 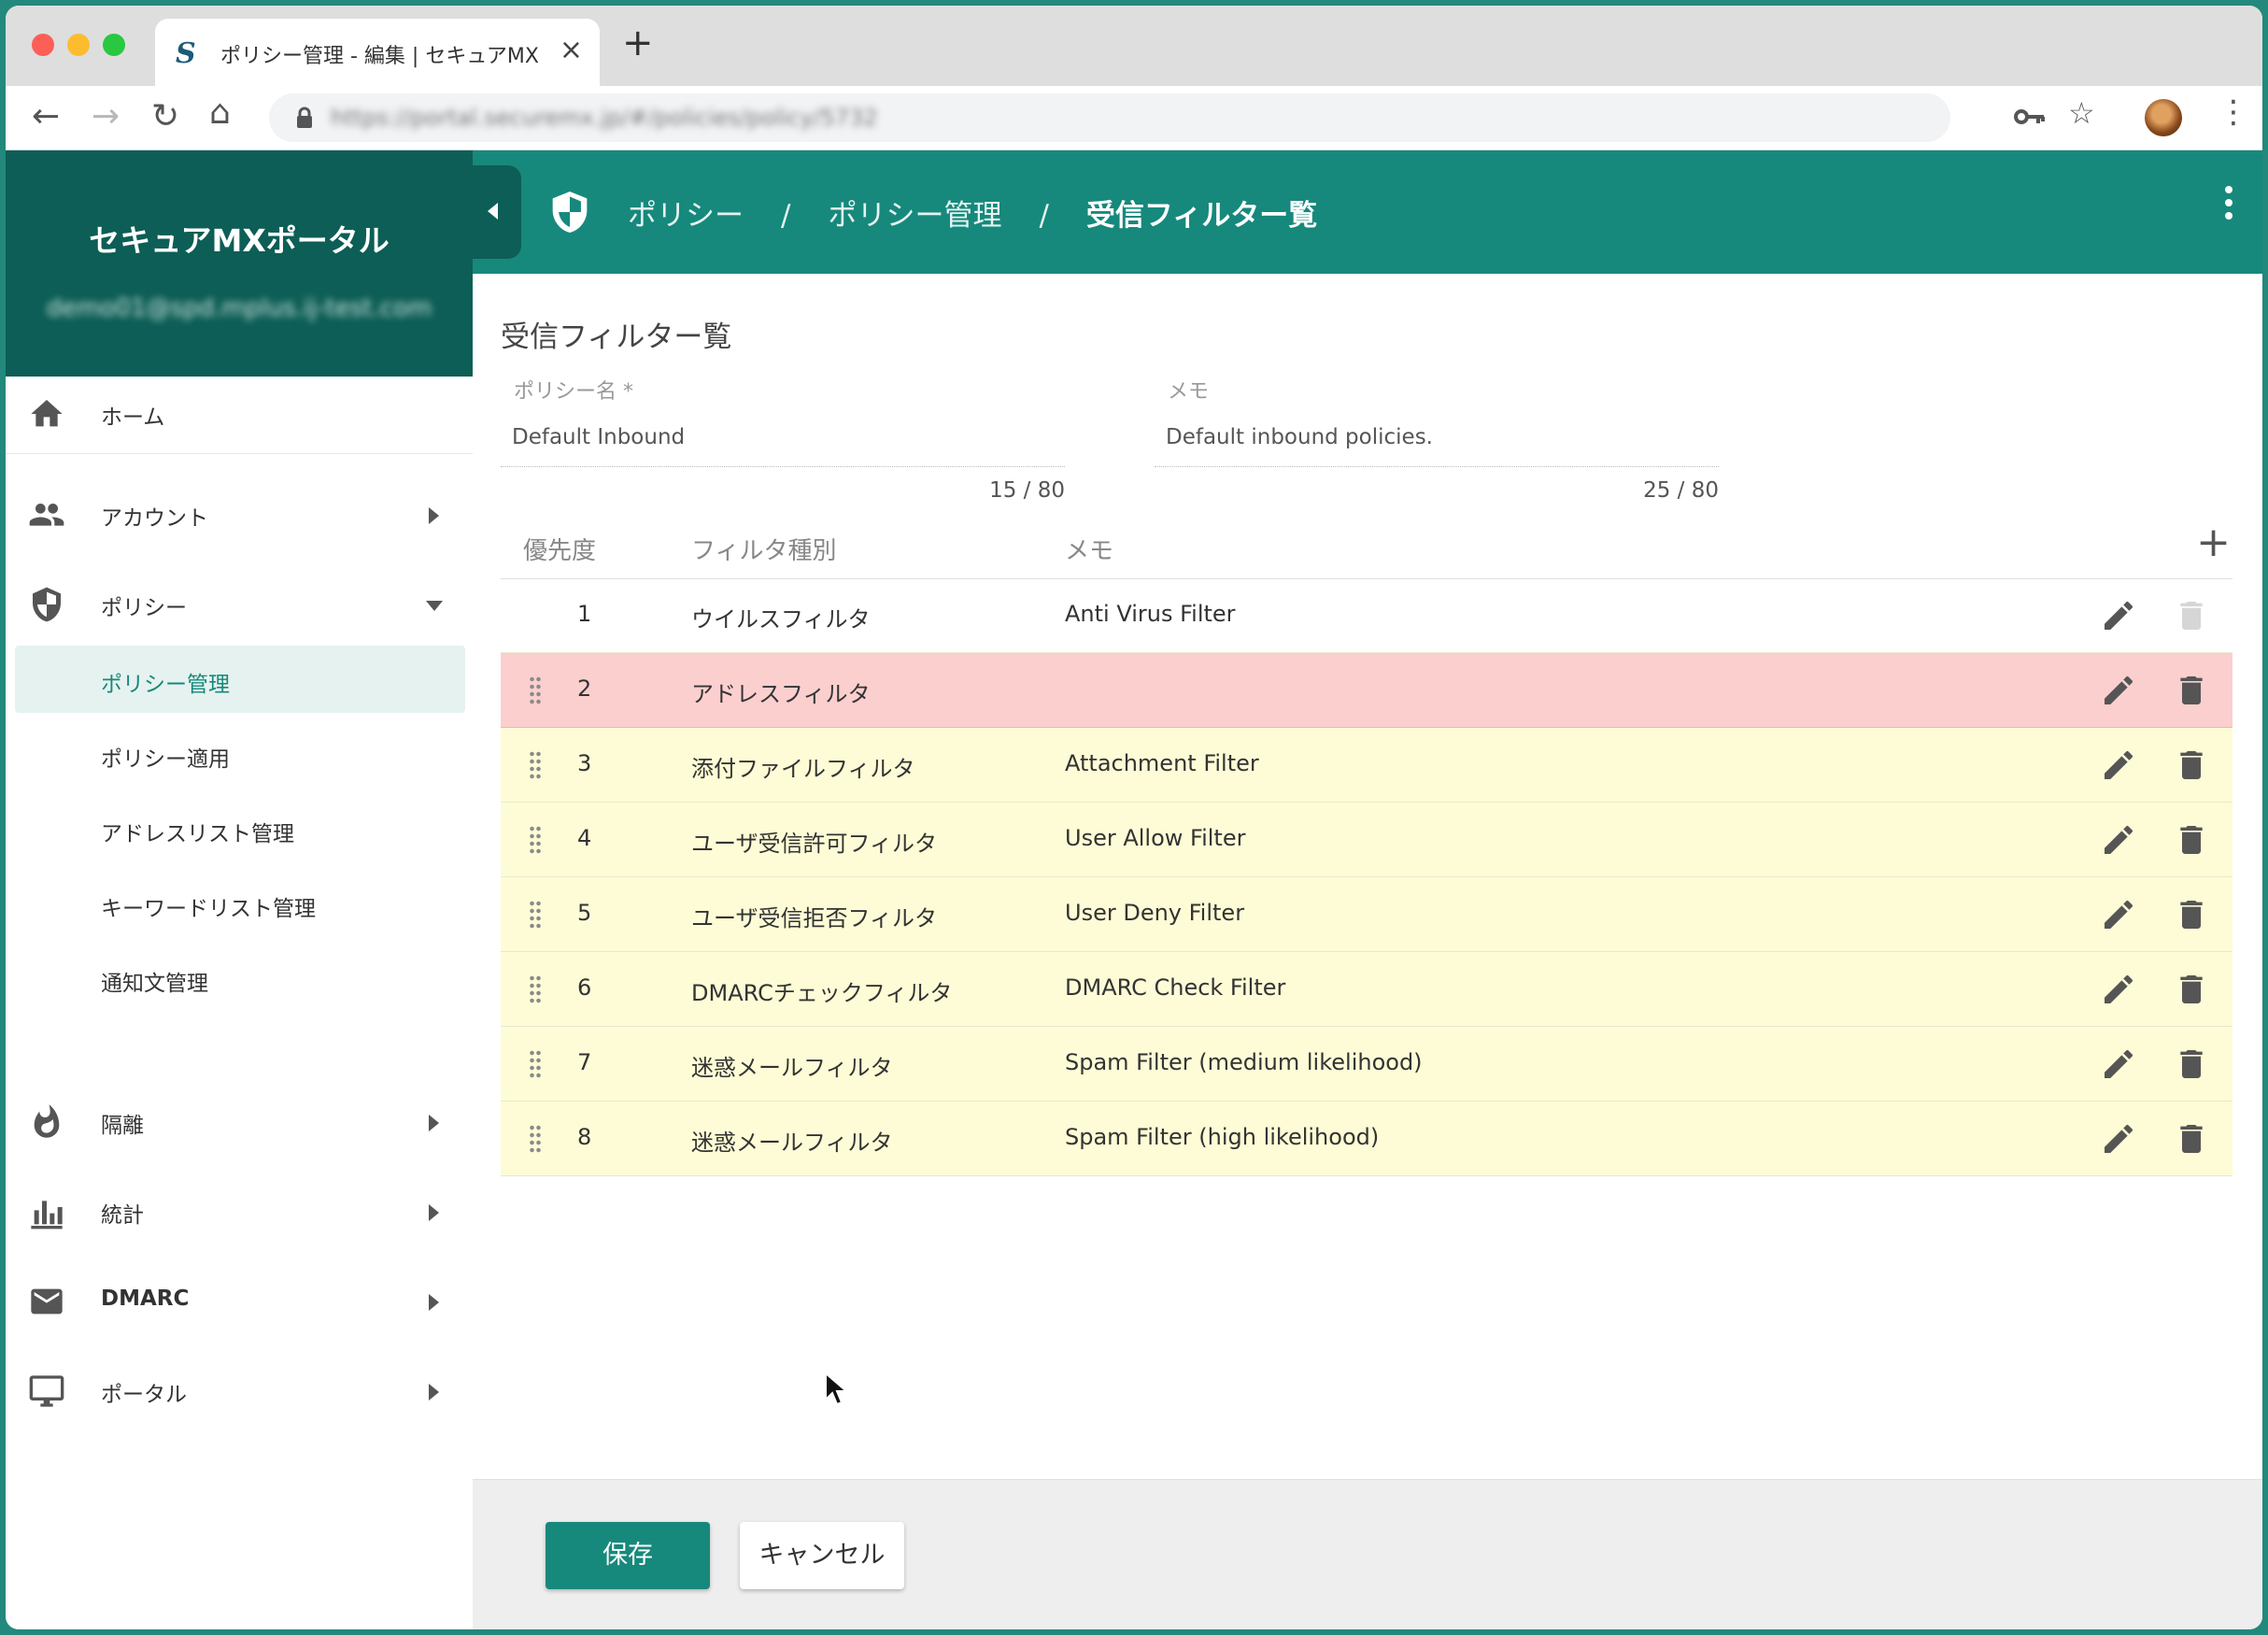 What do you see at coordinates (573, 392) in the screenshot?
I see `policy-name-label: ポリシー名 *` at bounding box center [573, 392].